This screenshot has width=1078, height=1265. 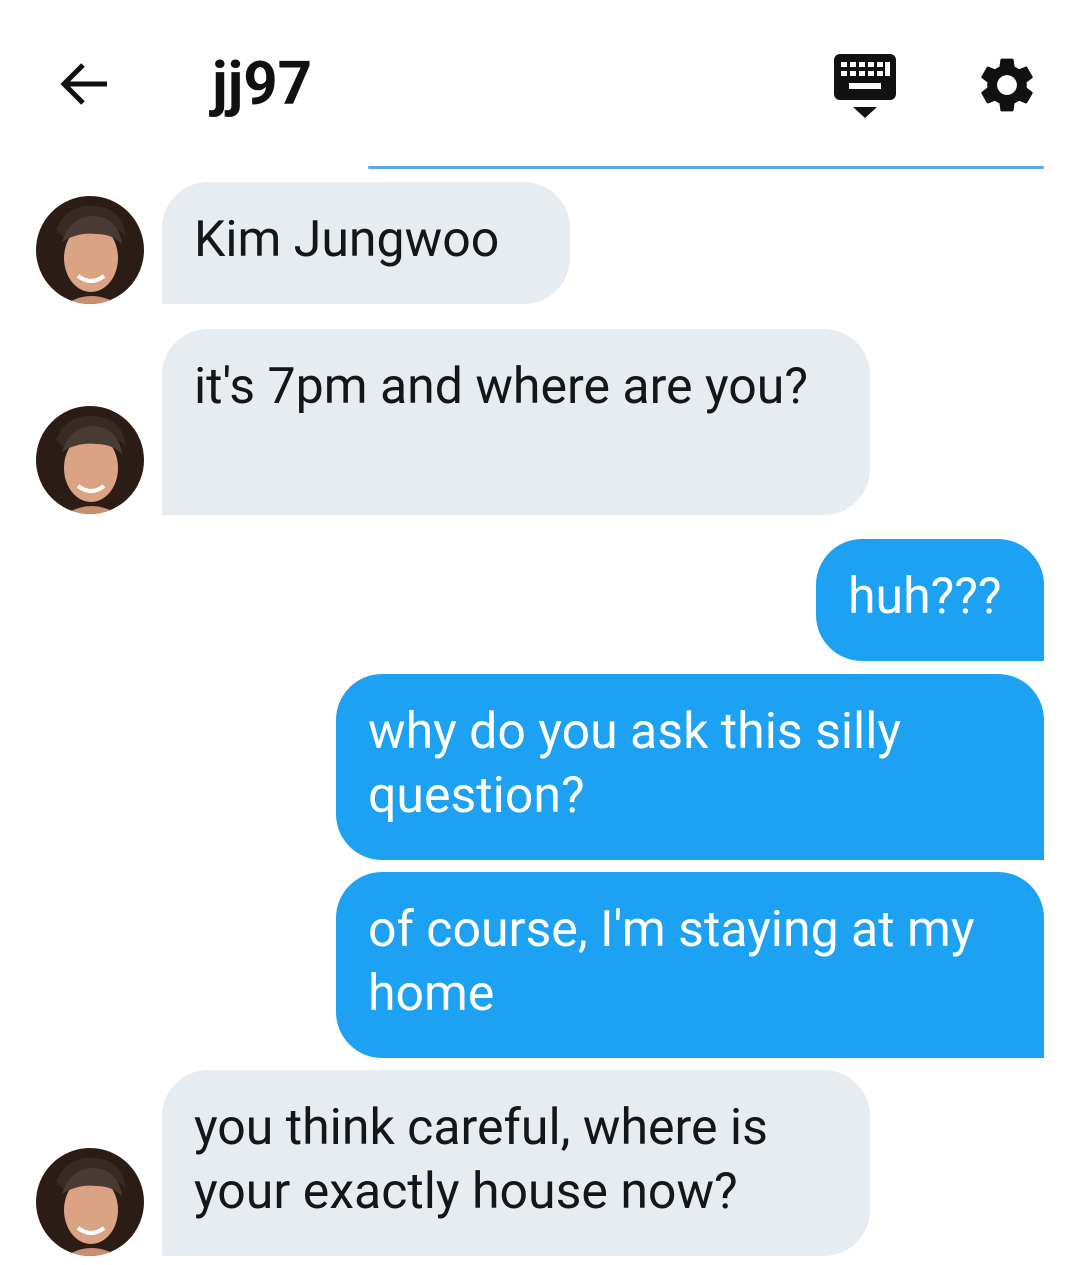 I want to click on message-bubble-outgoing: of course, I'm staying at my home, so click(x=690, y=965).